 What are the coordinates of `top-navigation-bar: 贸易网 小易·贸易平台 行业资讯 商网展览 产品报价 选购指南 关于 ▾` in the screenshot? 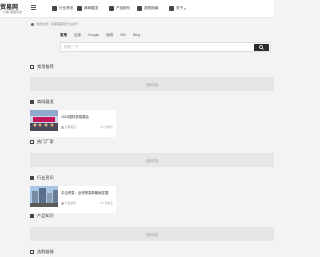 It's located at (137, 9).